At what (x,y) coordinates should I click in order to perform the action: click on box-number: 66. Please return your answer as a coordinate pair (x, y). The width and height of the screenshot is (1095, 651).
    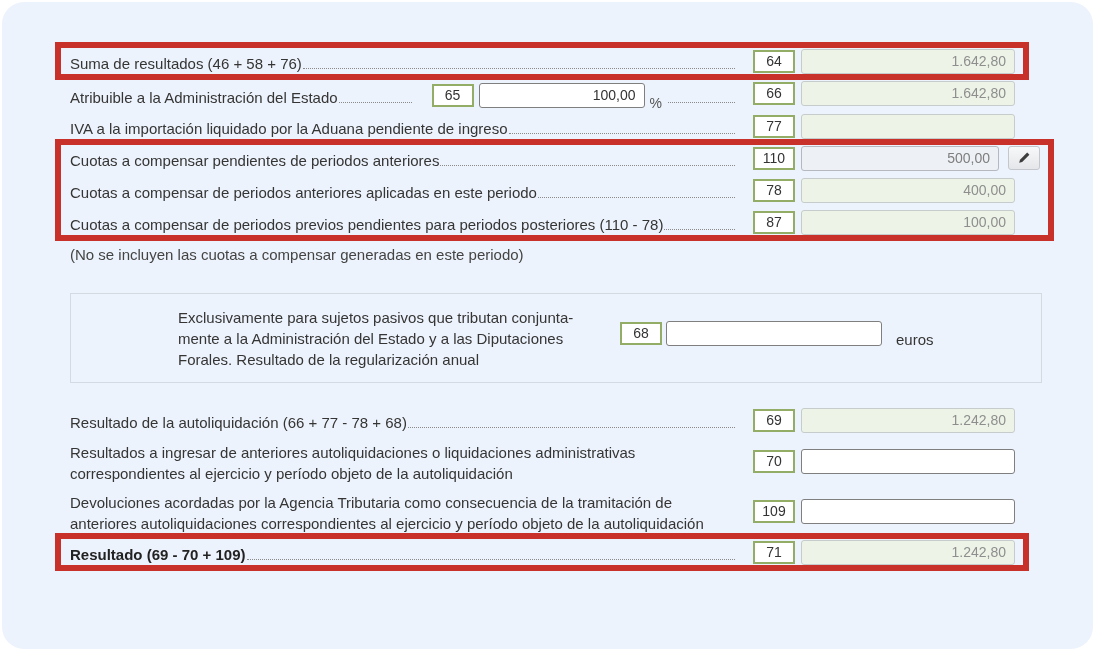
    Looking at the image, I should click on (774, 93).